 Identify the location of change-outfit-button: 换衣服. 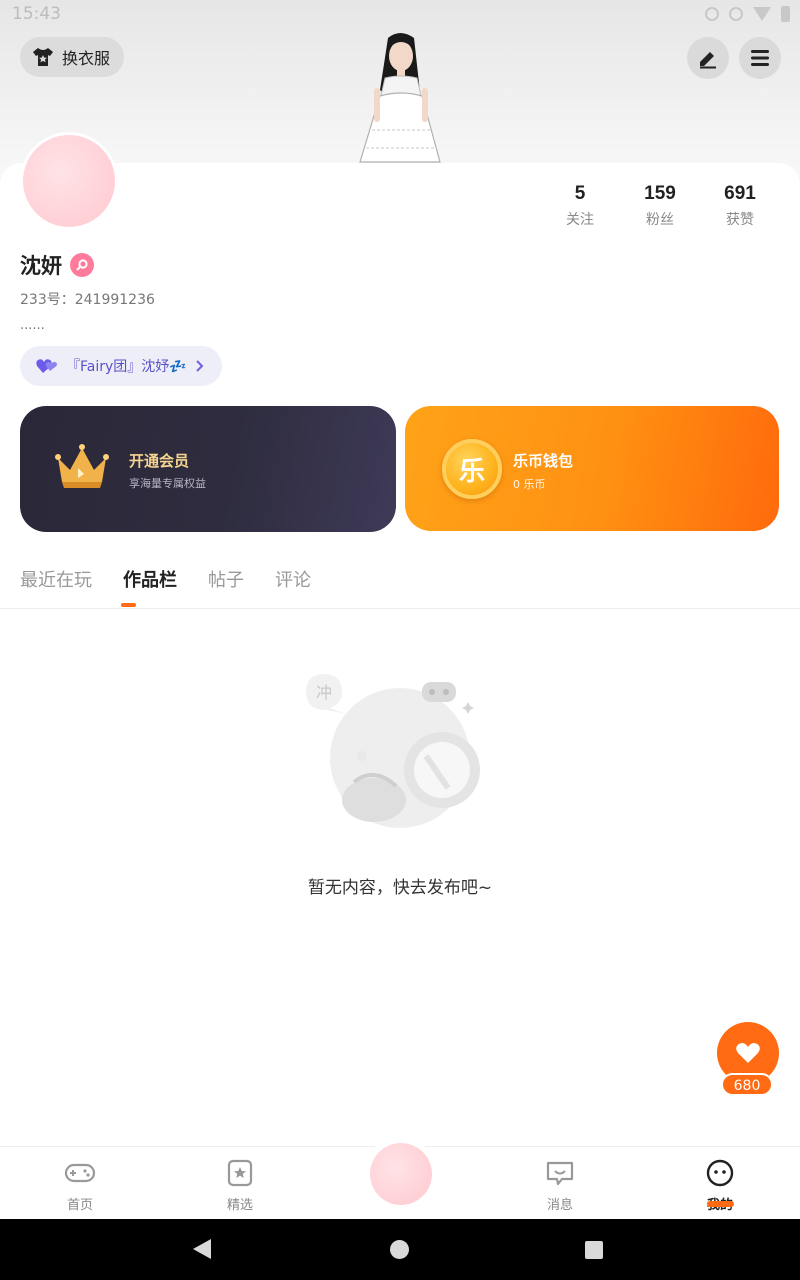
(72, 57).